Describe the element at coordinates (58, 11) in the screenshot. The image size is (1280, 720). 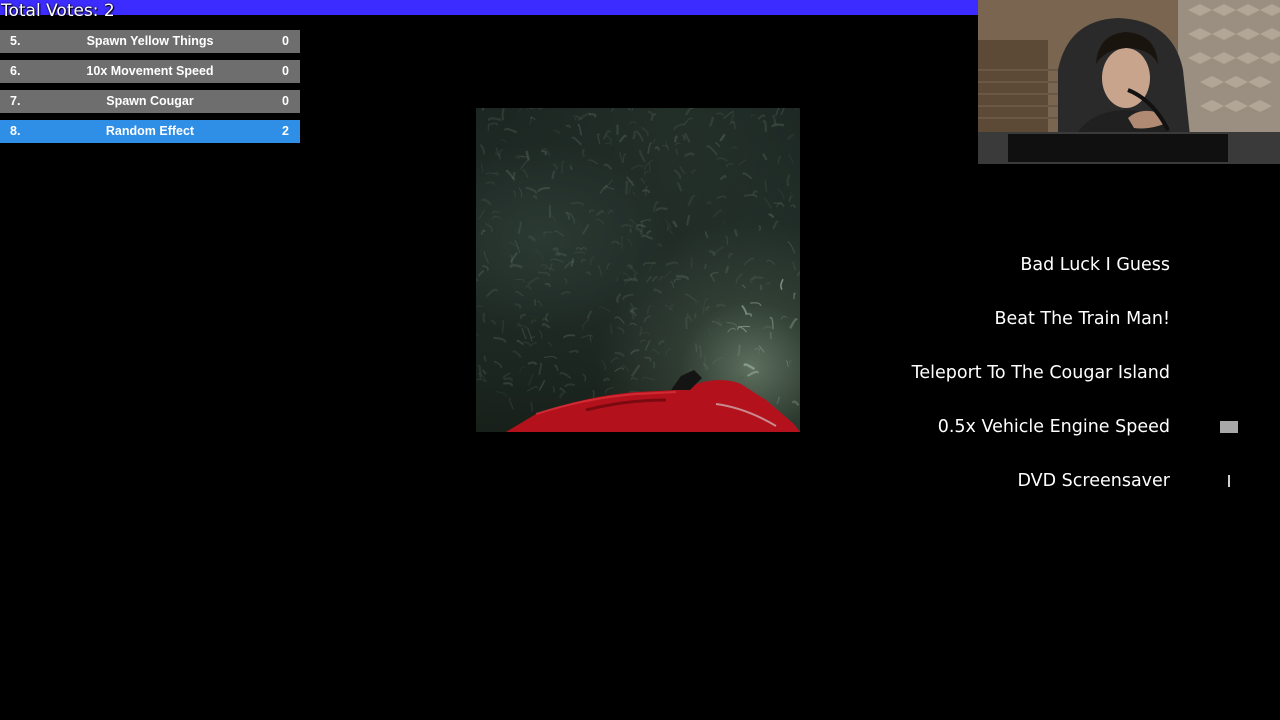
I see `total-votes-label: Total Votes: 2` at that location.